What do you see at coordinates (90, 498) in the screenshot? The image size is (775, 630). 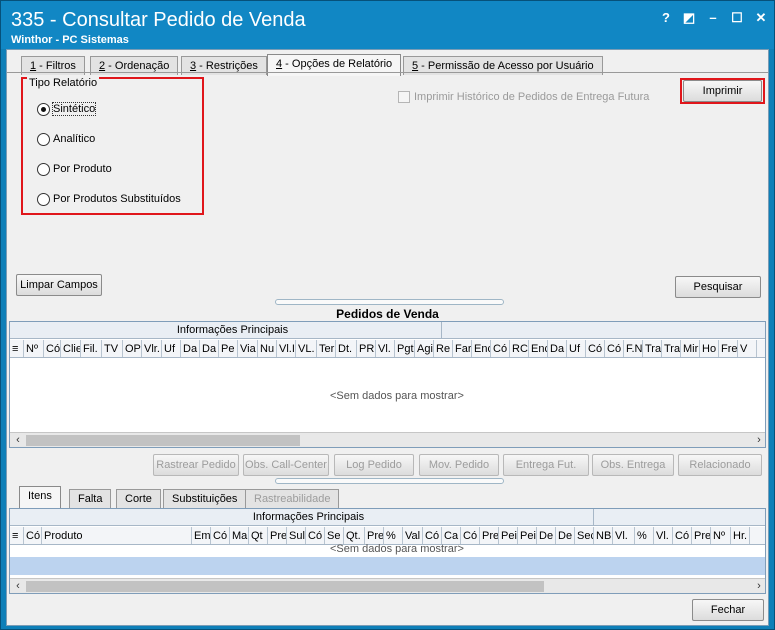 I see `tab-falta: Falta` at bounding box center [90, 498].